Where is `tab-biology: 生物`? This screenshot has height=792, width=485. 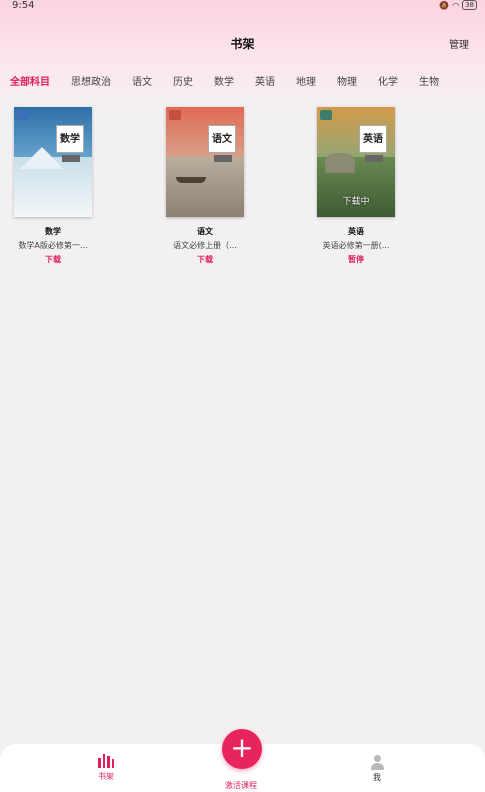
tab-biology: 生物 is located at coordinates (429, 80).